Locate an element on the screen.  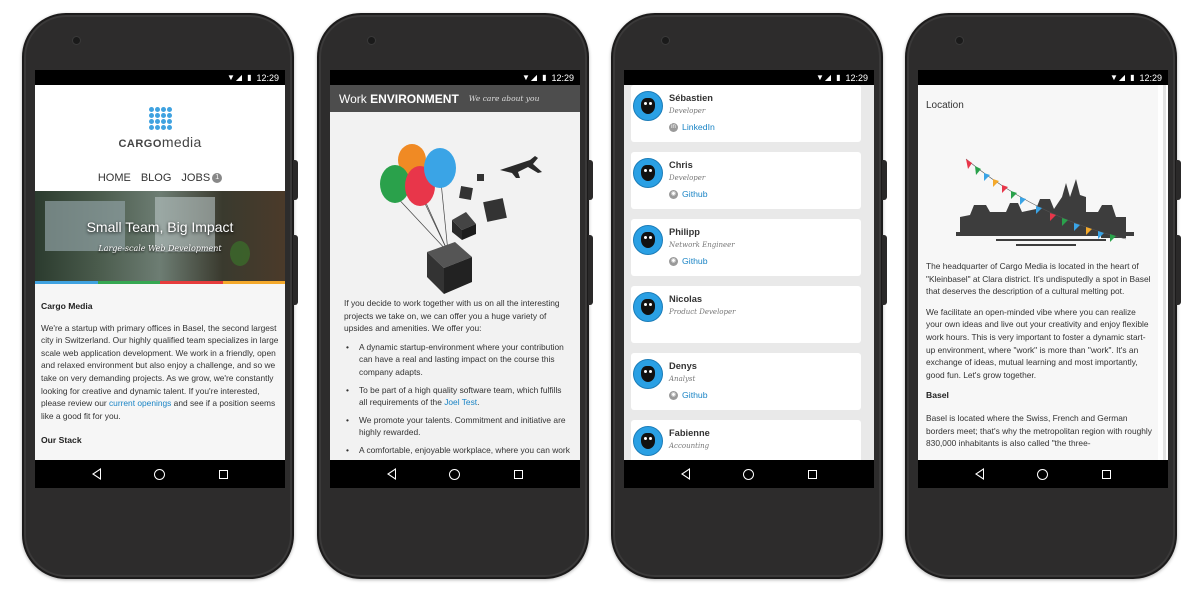
linkedin-icon: in is located at coordinates (673, 127).